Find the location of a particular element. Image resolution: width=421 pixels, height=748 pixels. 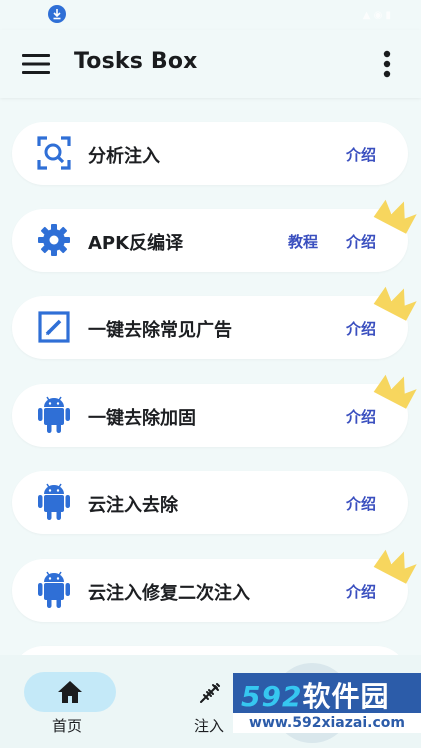

download-notification-icon is located at coordinates (57, 14).